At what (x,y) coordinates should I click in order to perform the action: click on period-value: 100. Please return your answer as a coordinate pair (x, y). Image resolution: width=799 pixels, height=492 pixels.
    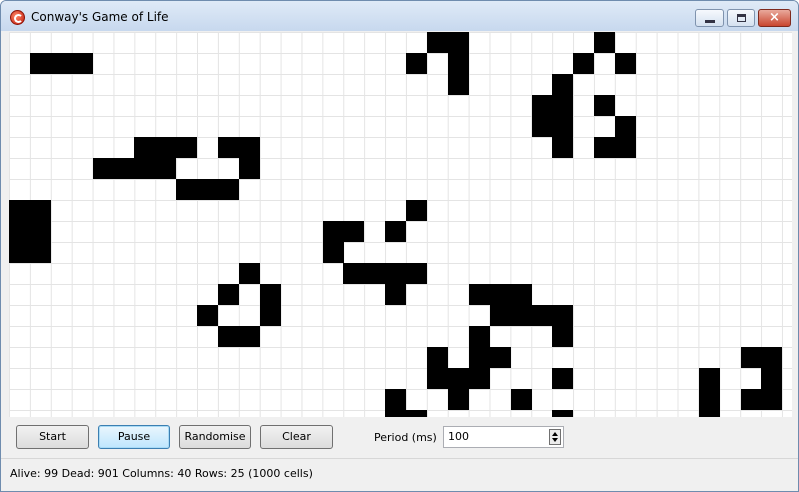
    Looking at the image, I should click on (458, 436).